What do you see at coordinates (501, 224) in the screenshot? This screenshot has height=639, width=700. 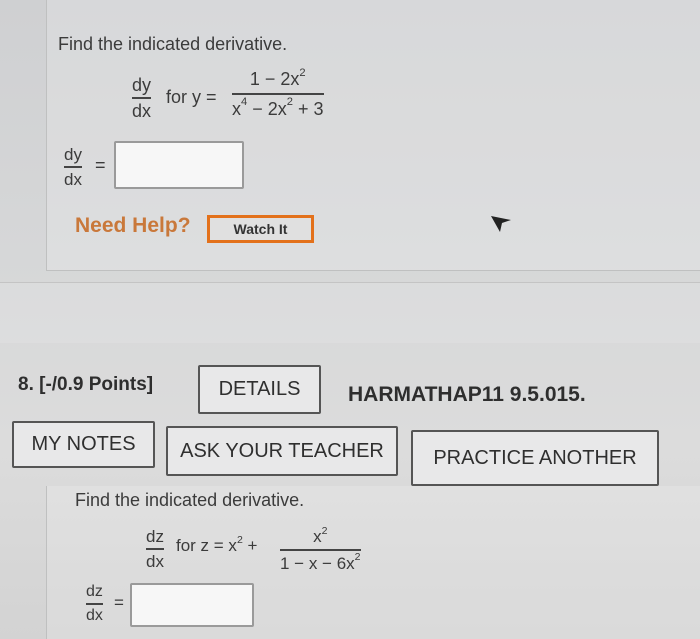 I see `mouse-cursor-icon` at bounding box center [501, 224].